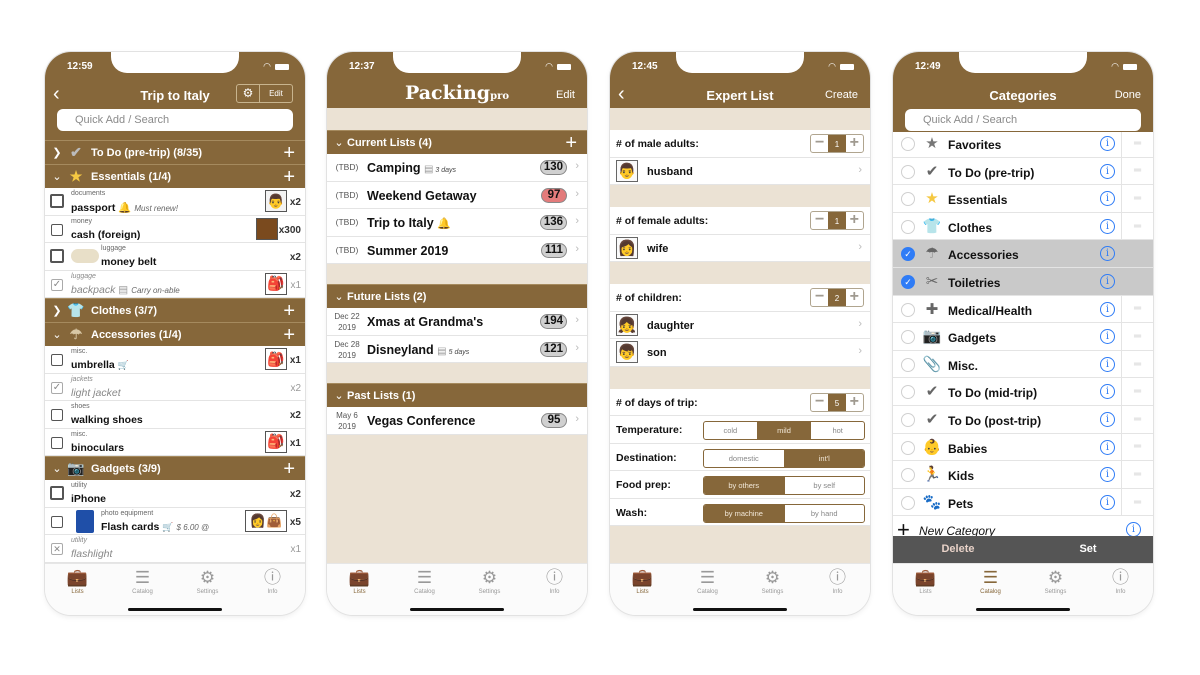  Describe the element at coordinates (1023, 502) in the screenshot. I see `category-row: 🐾 Pets i ═` at that location.